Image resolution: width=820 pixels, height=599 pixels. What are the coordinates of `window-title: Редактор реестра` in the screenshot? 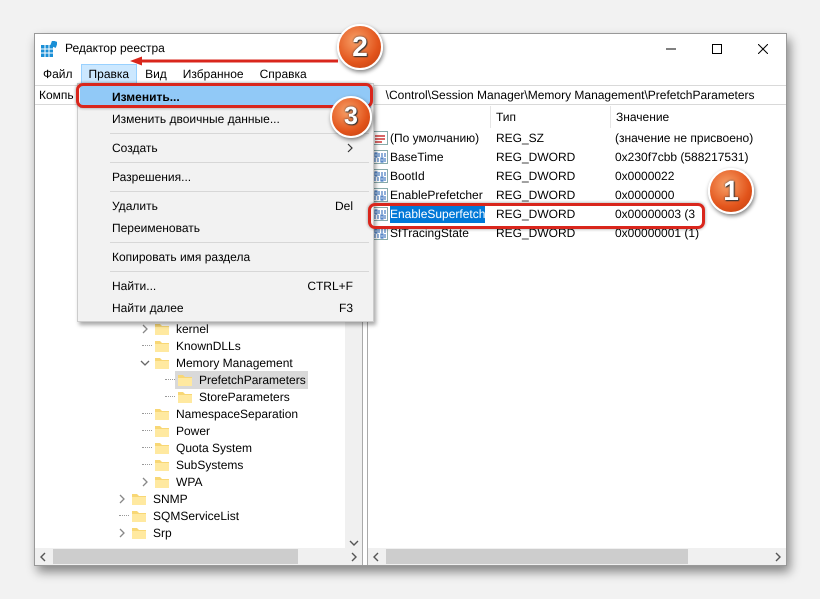 It's located at (115, 49).